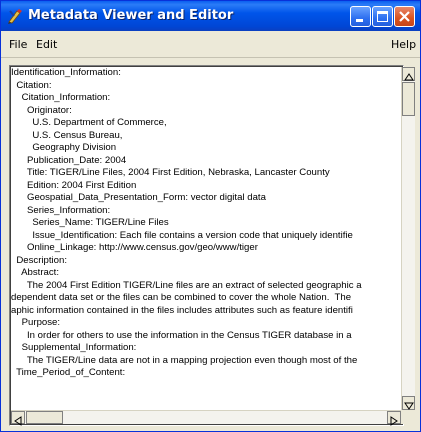 The image size is (421, 432). I want to click on scroll-right-button, so click(394, 418).